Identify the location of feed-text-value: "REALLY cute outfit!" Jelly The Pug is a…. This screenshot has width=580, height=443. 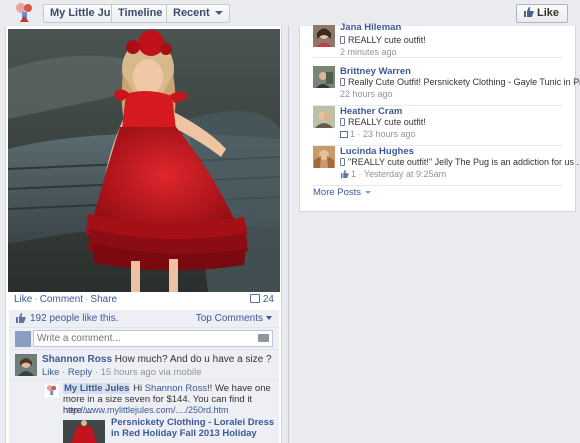
(464, 162).